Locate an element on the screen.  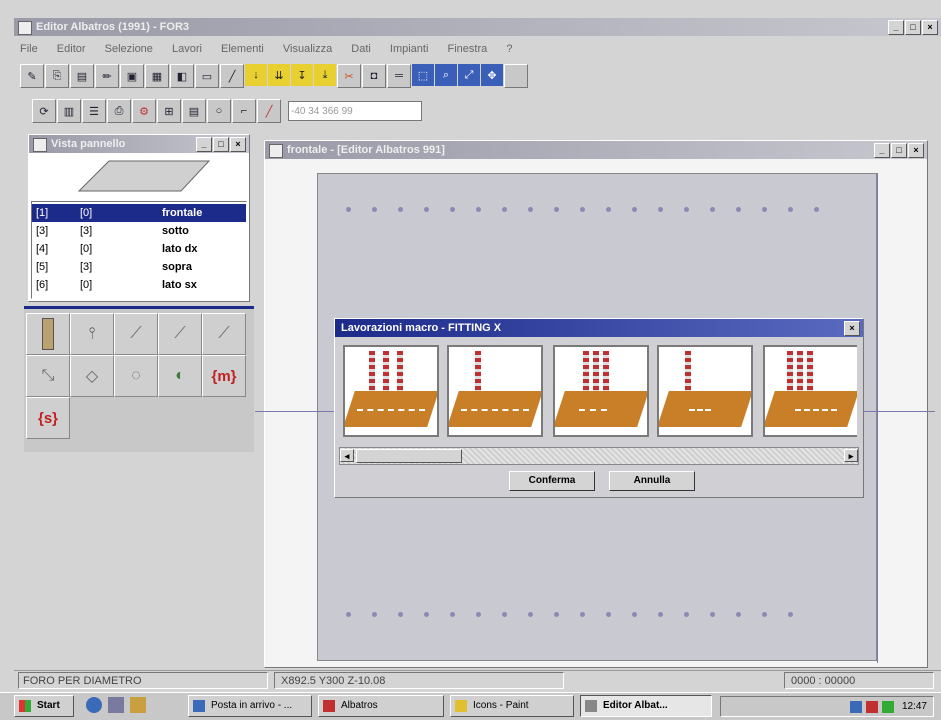
horizontal-drill-tool-icon: ⫯ is located at coordinates (92, 334).